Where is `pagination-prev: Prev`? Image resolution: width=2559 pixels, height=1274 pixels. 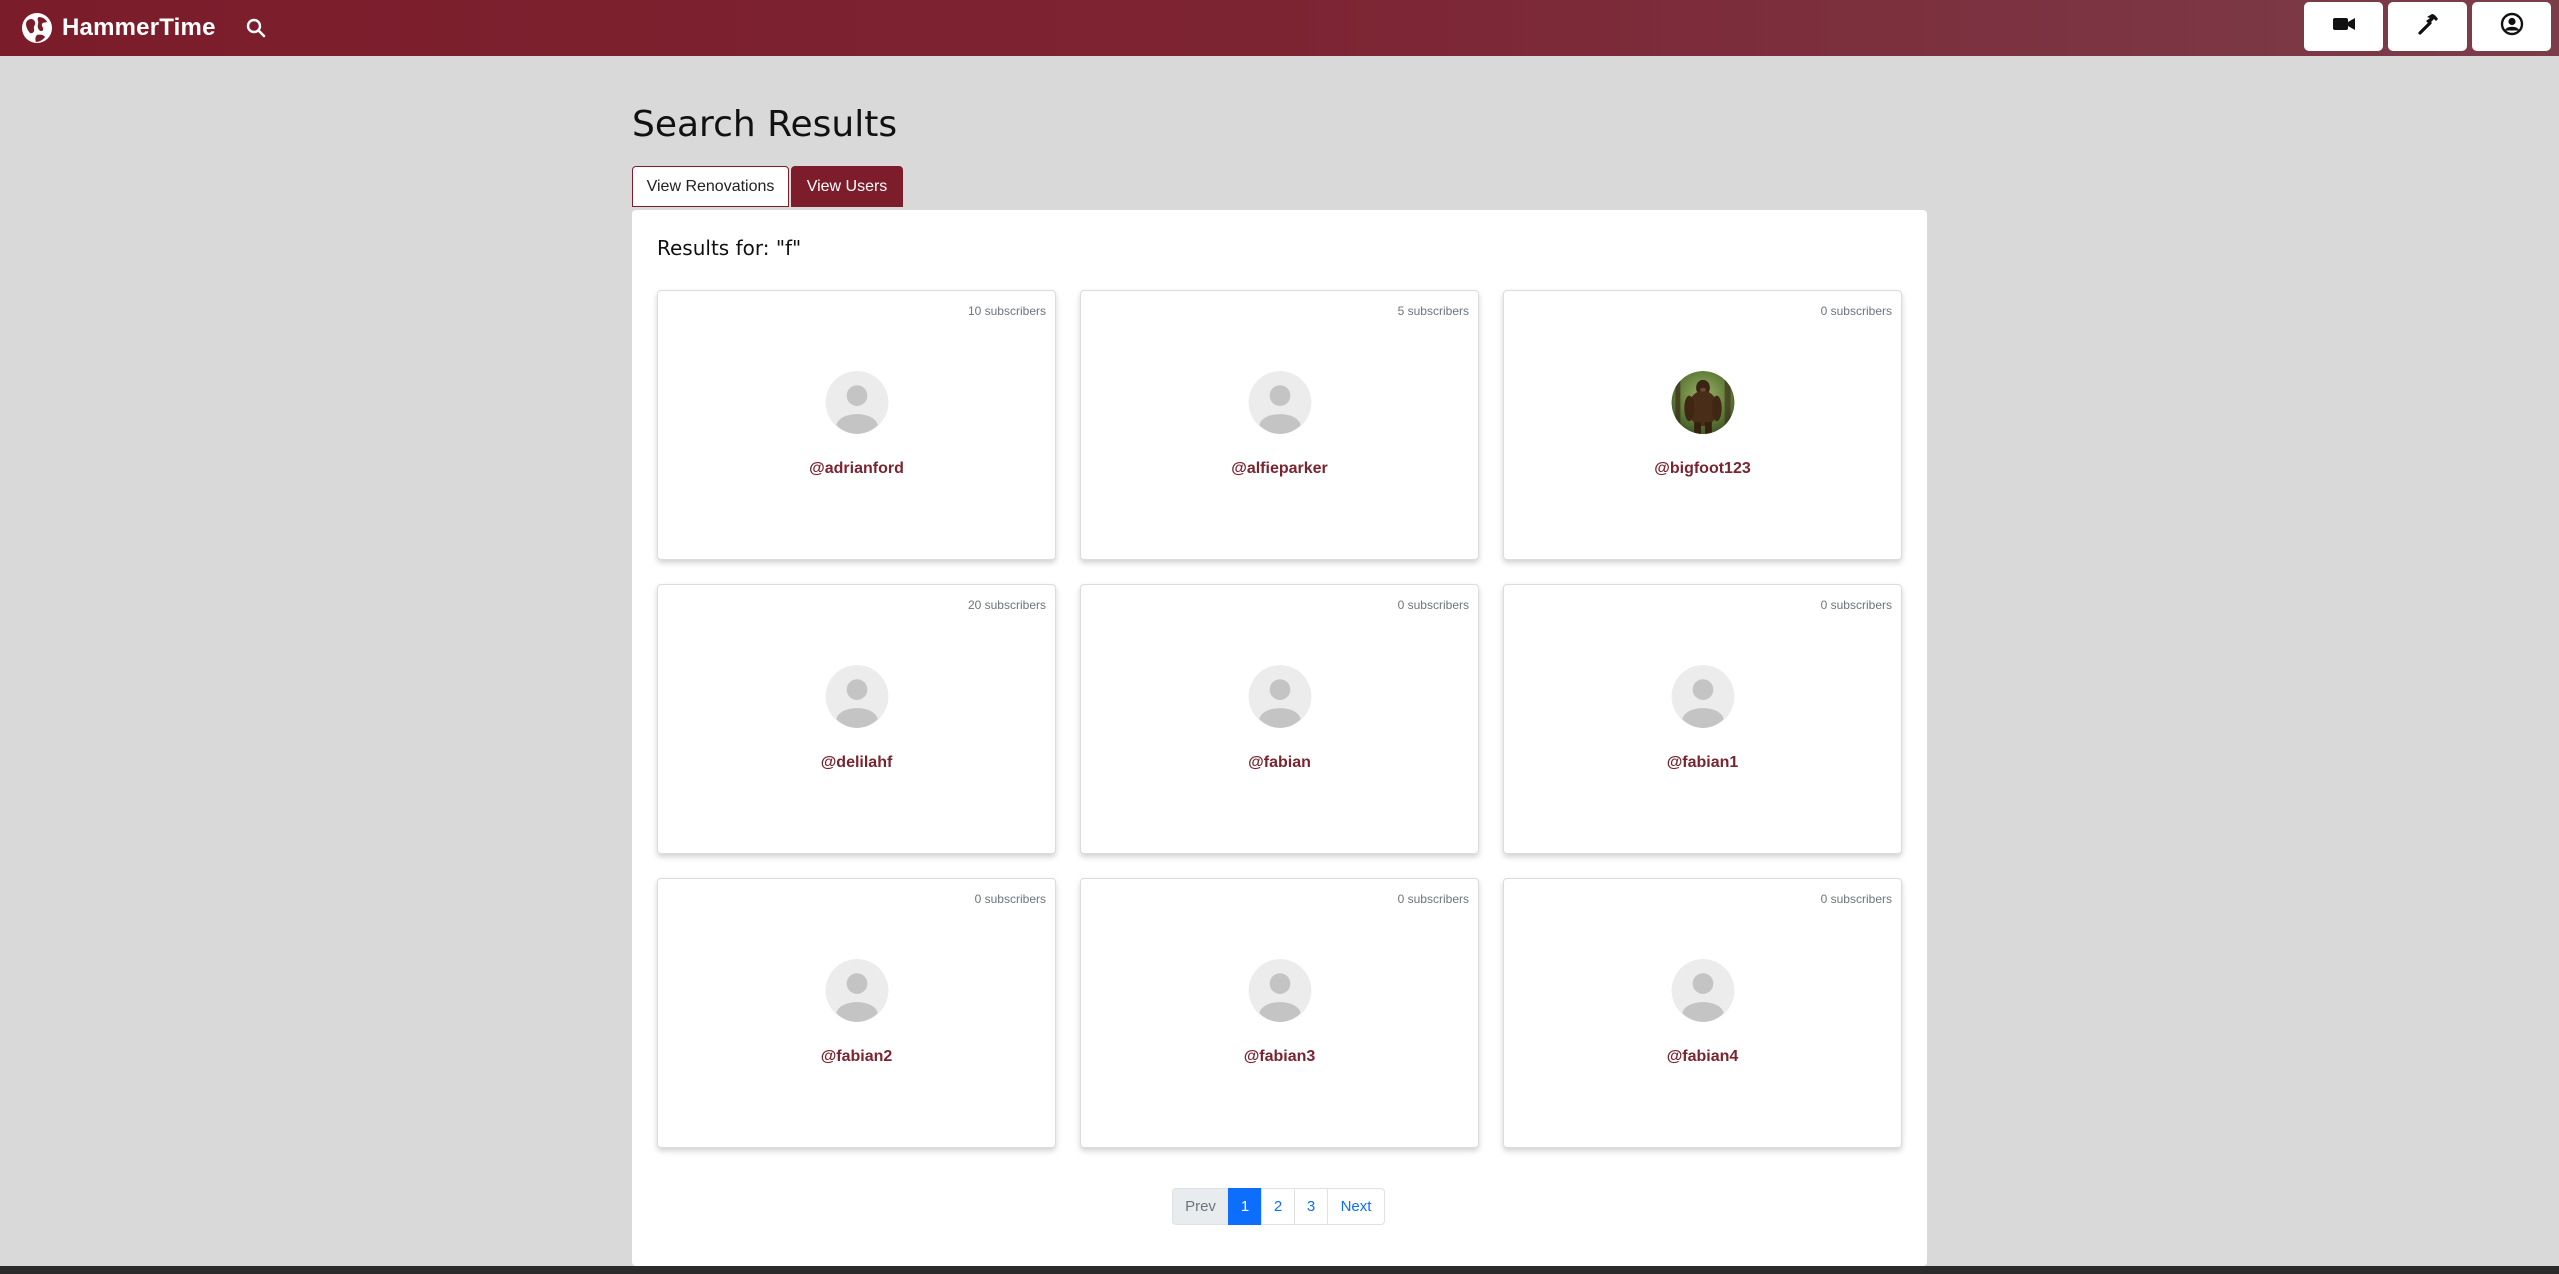
pagination-prev: Prev is located at coordinates (1200, 1206).